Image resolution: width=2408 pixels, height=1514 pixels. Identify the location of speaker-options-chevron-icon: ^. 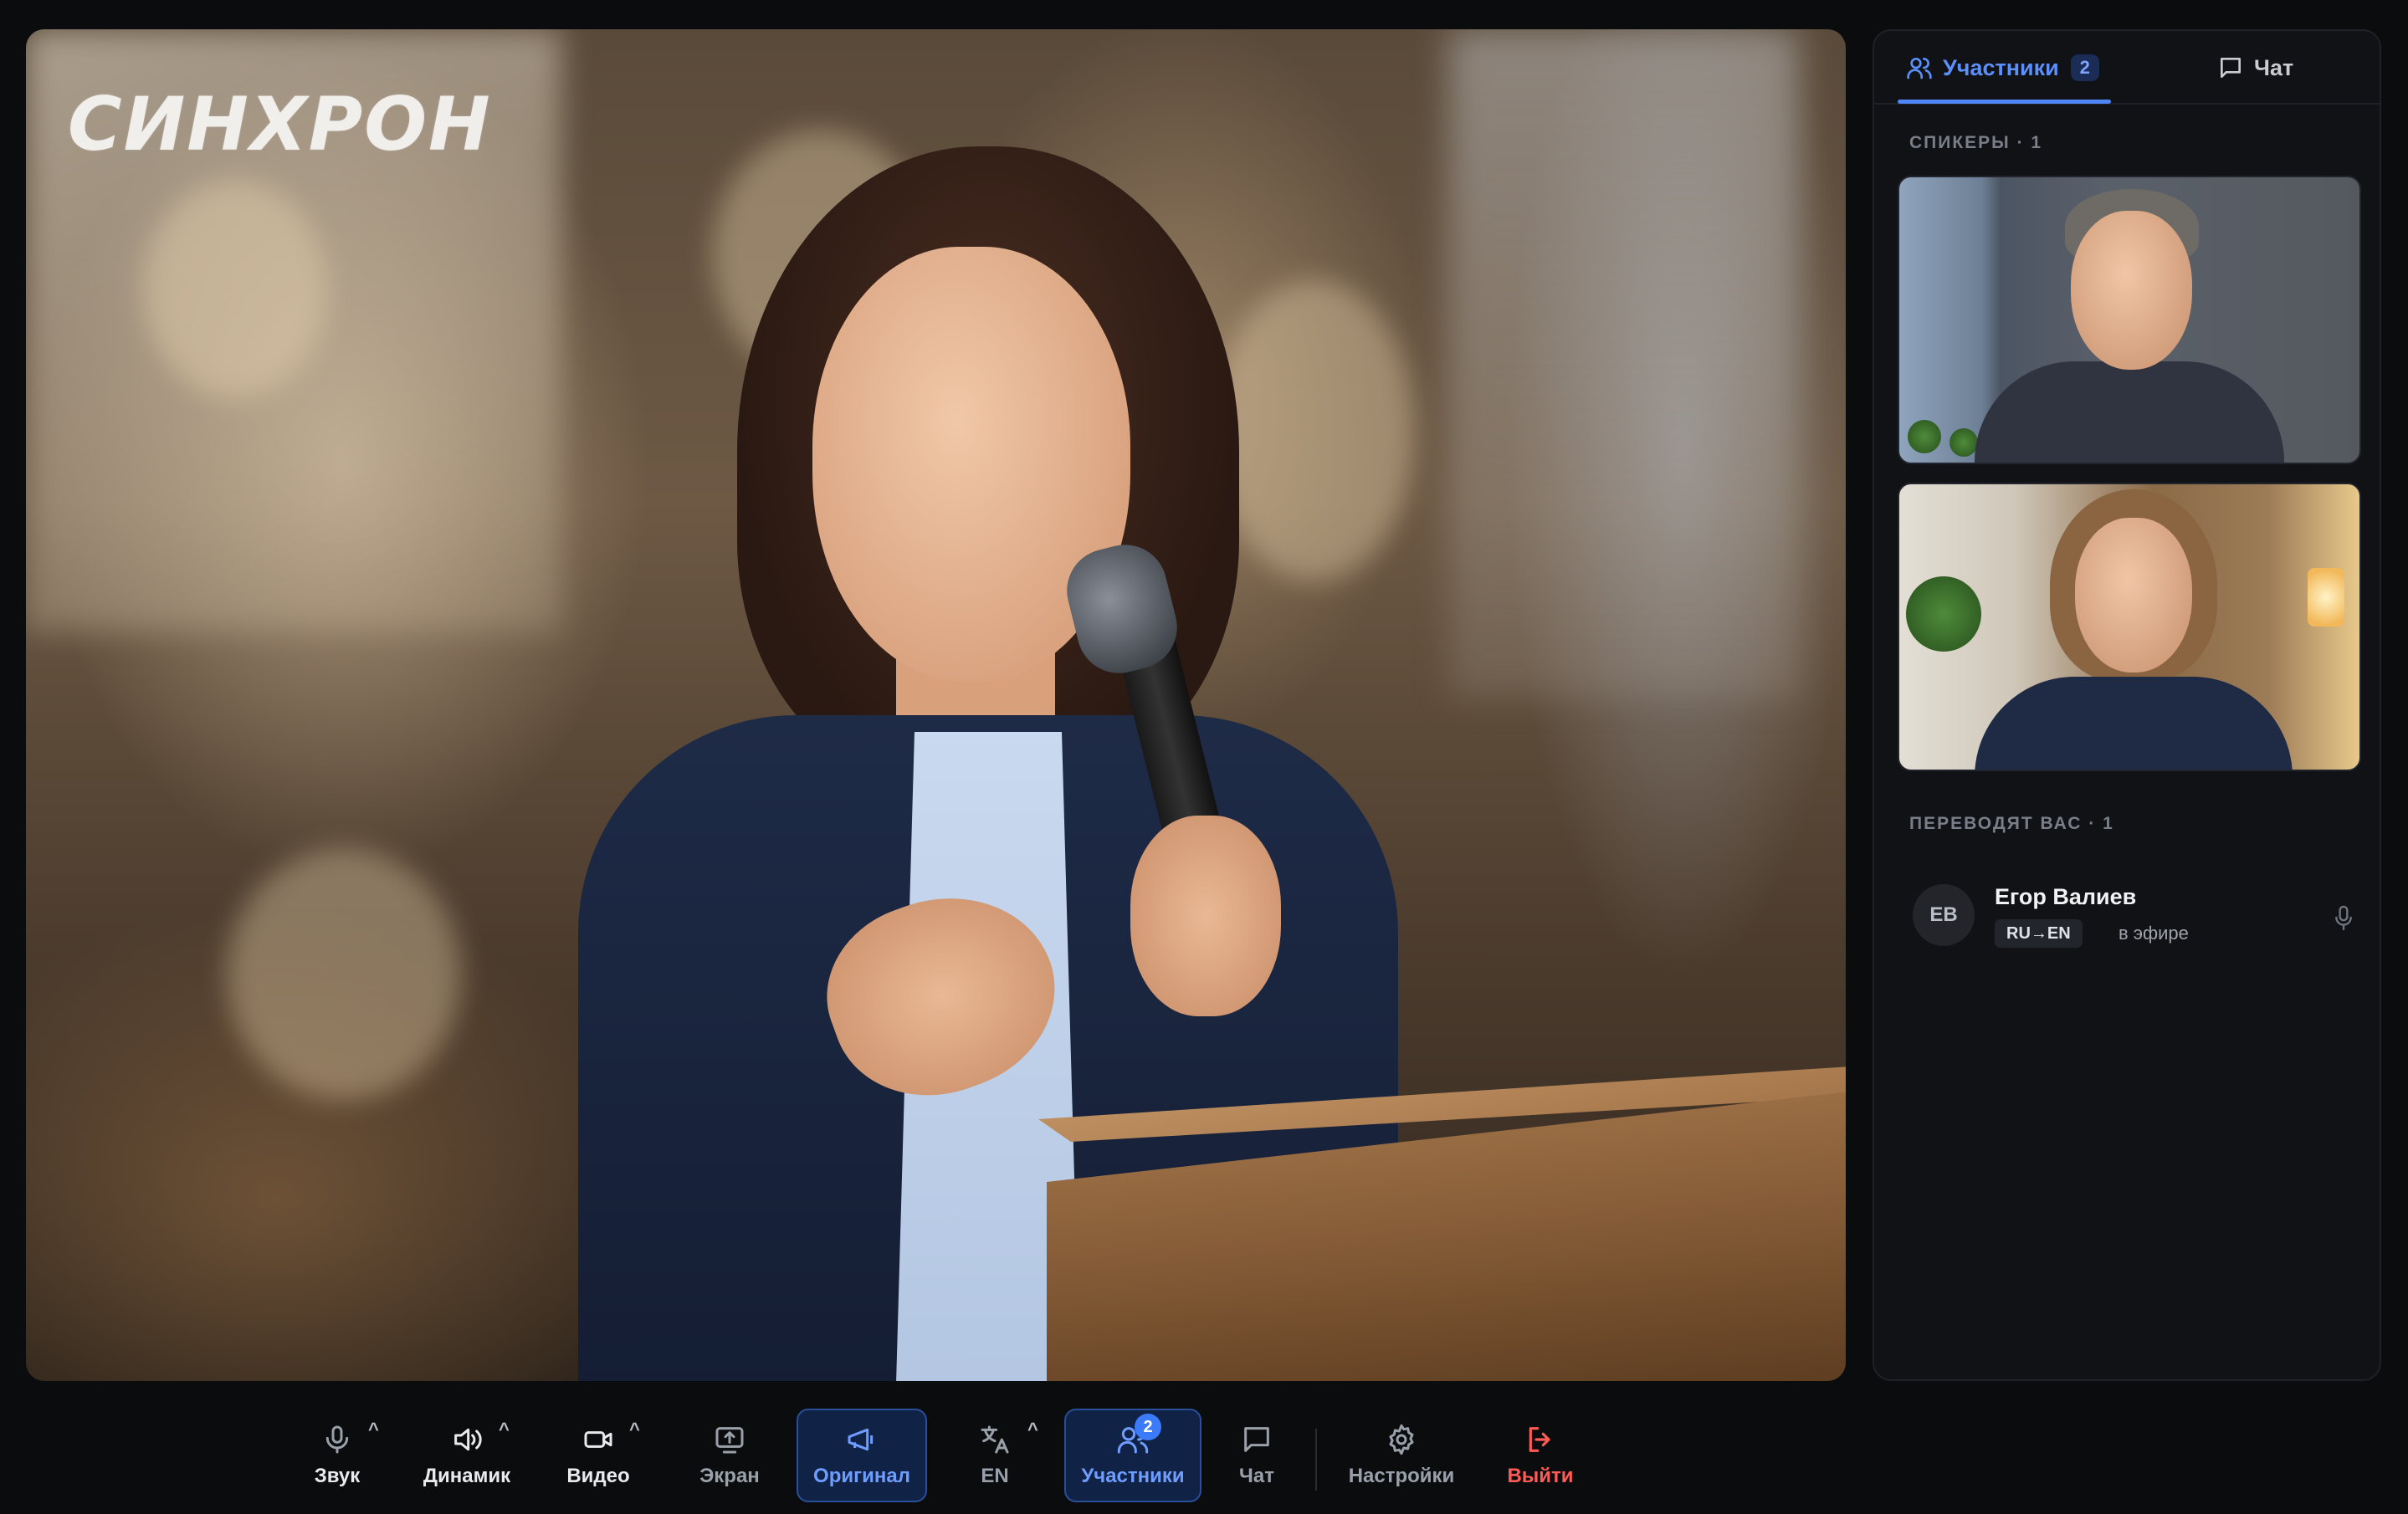
(507, 1429).